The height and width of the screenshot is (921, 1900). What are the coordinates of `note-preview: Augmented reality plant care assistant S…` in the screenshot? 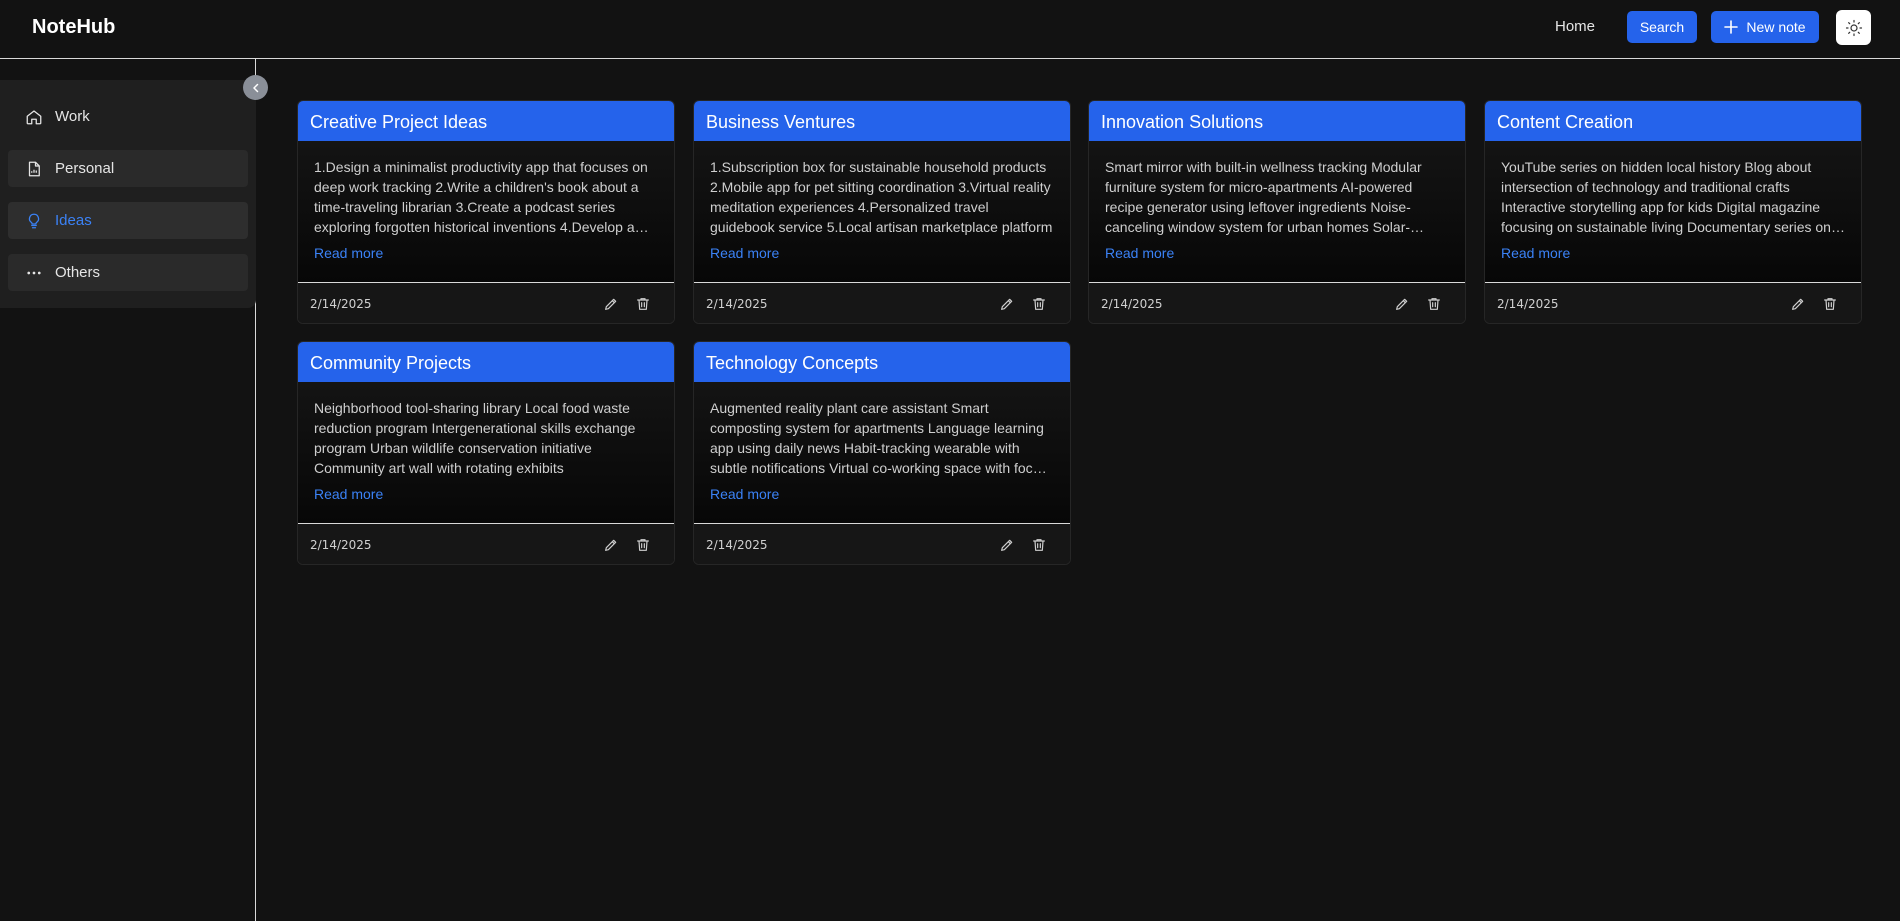 It's located at (879, 438).